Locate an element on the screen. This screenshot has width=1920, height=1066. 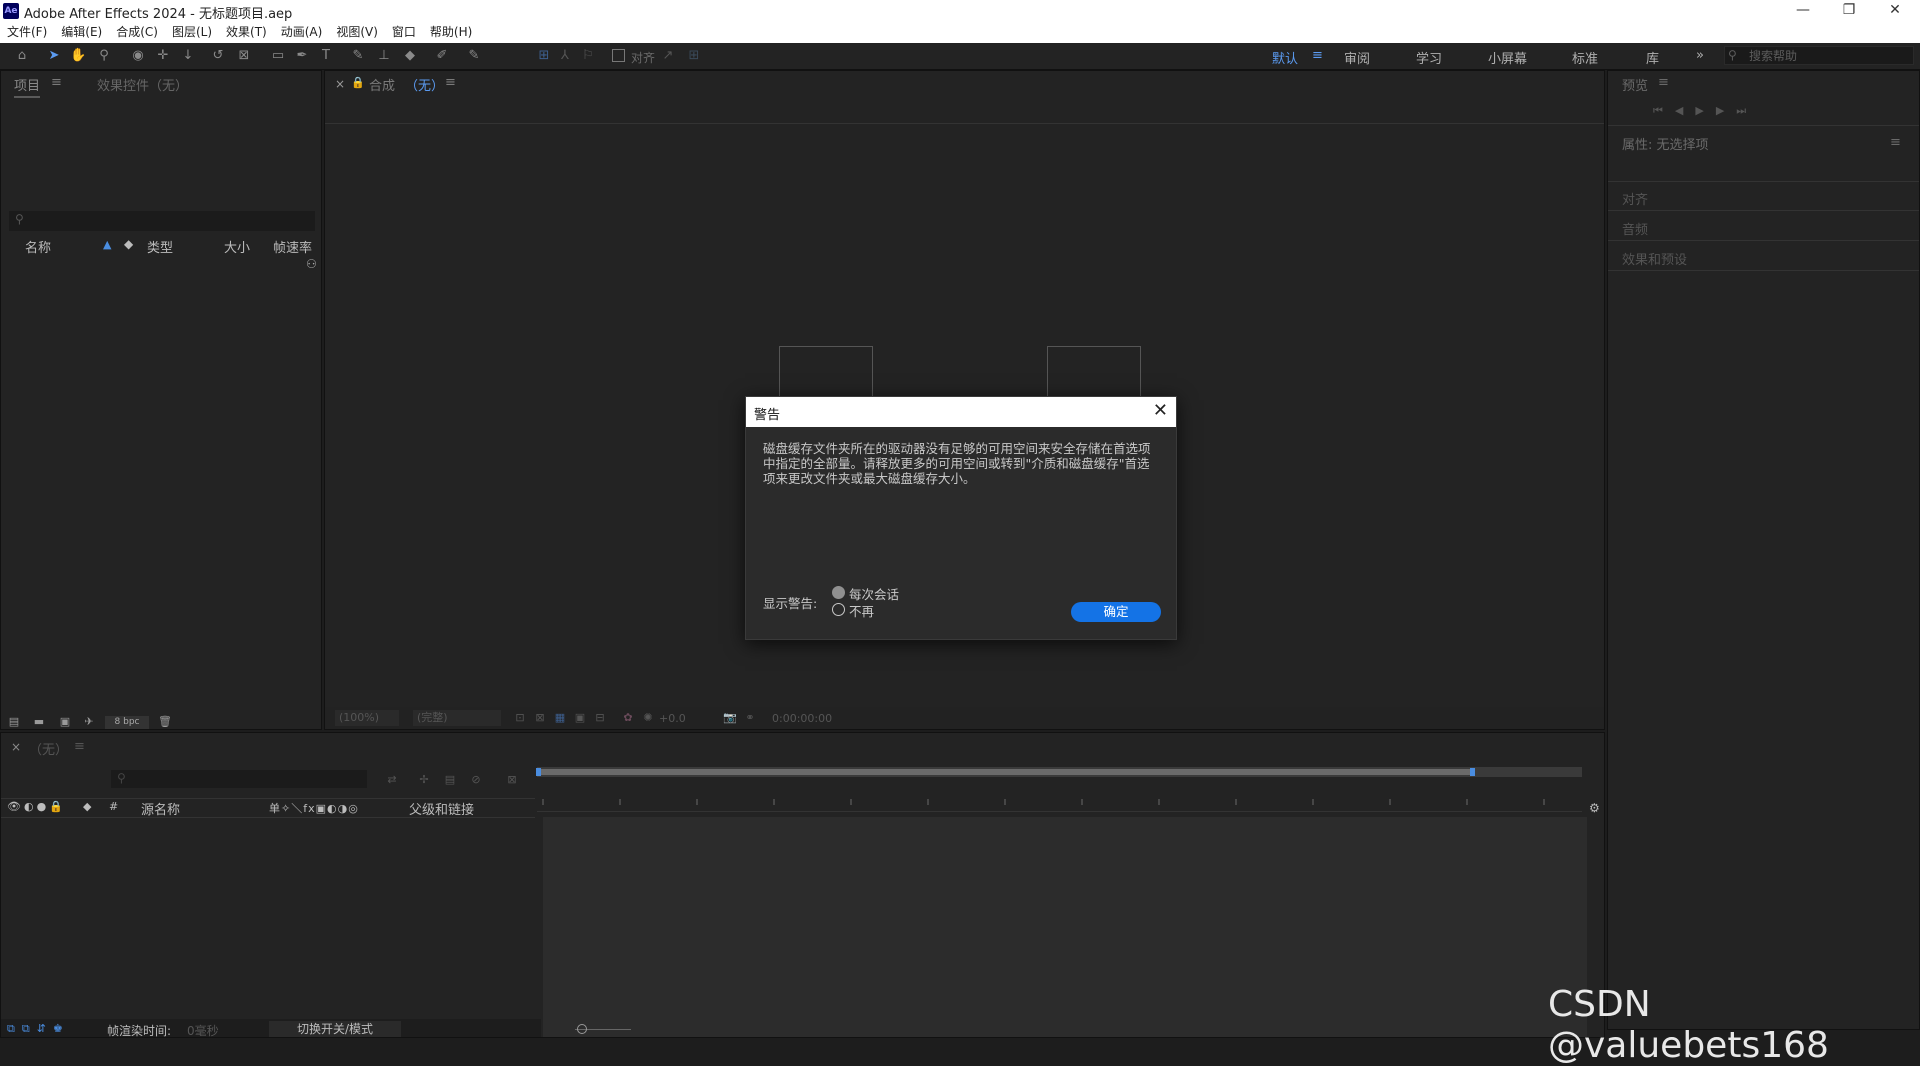
local-axis-icon: ⊞ is located at coordinates (544, 56).